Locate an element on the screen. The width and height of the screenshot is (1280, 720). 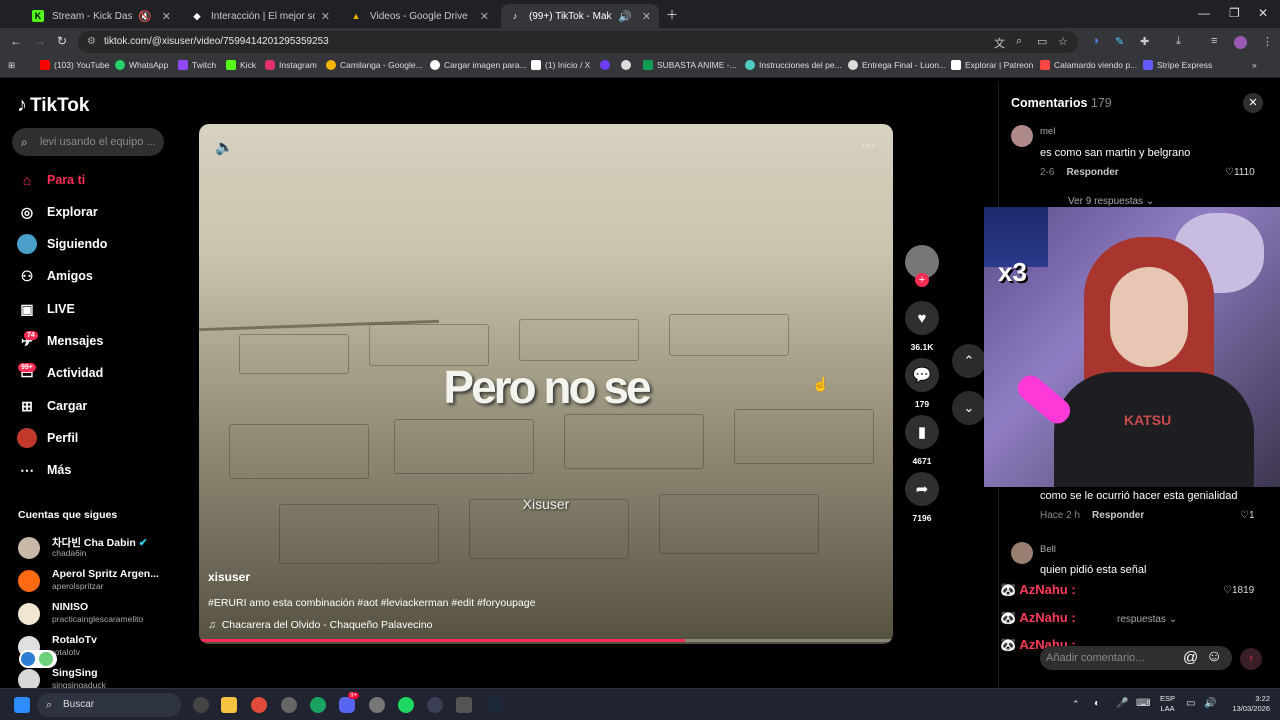
bookmark-x: (1) Inicio / X is located at coordinates (560, 65).